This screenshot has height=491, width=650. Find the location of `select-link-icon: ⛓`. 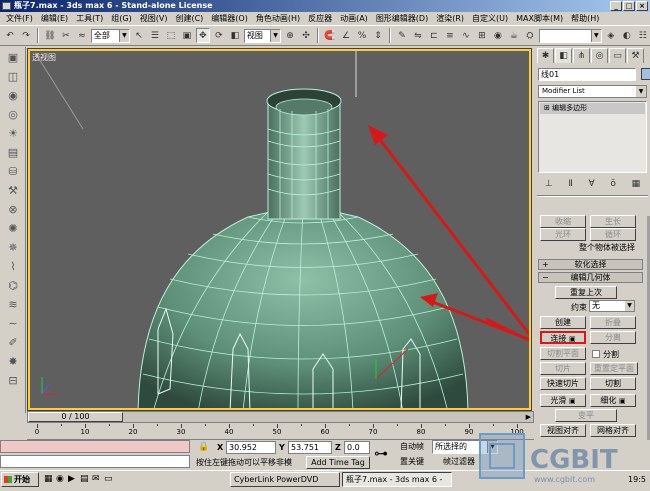

select-link-icon: ⛓ is located at coordinates (50, 35).